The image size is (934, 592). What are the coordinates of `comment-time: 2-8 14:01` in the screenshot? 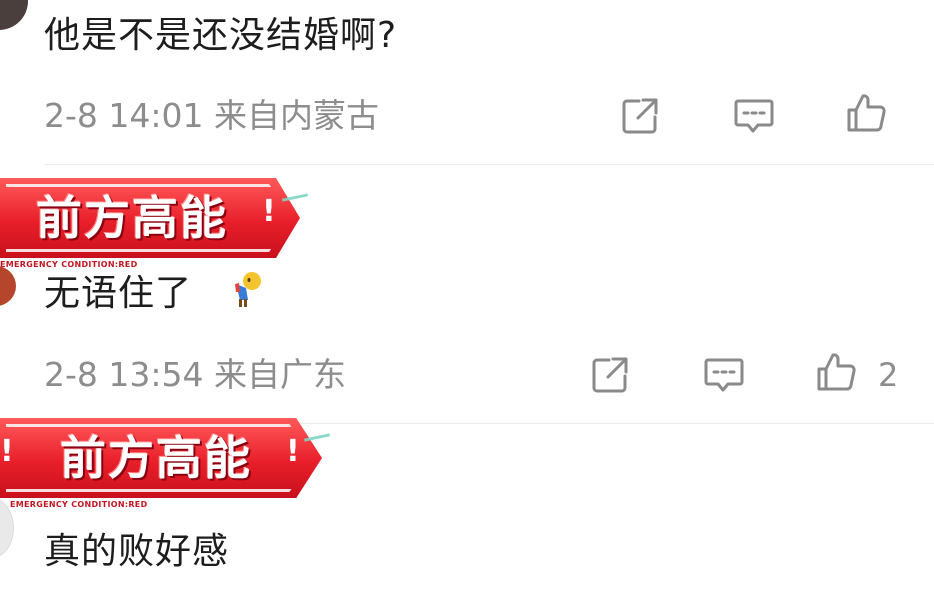 It's located at (124, 115).